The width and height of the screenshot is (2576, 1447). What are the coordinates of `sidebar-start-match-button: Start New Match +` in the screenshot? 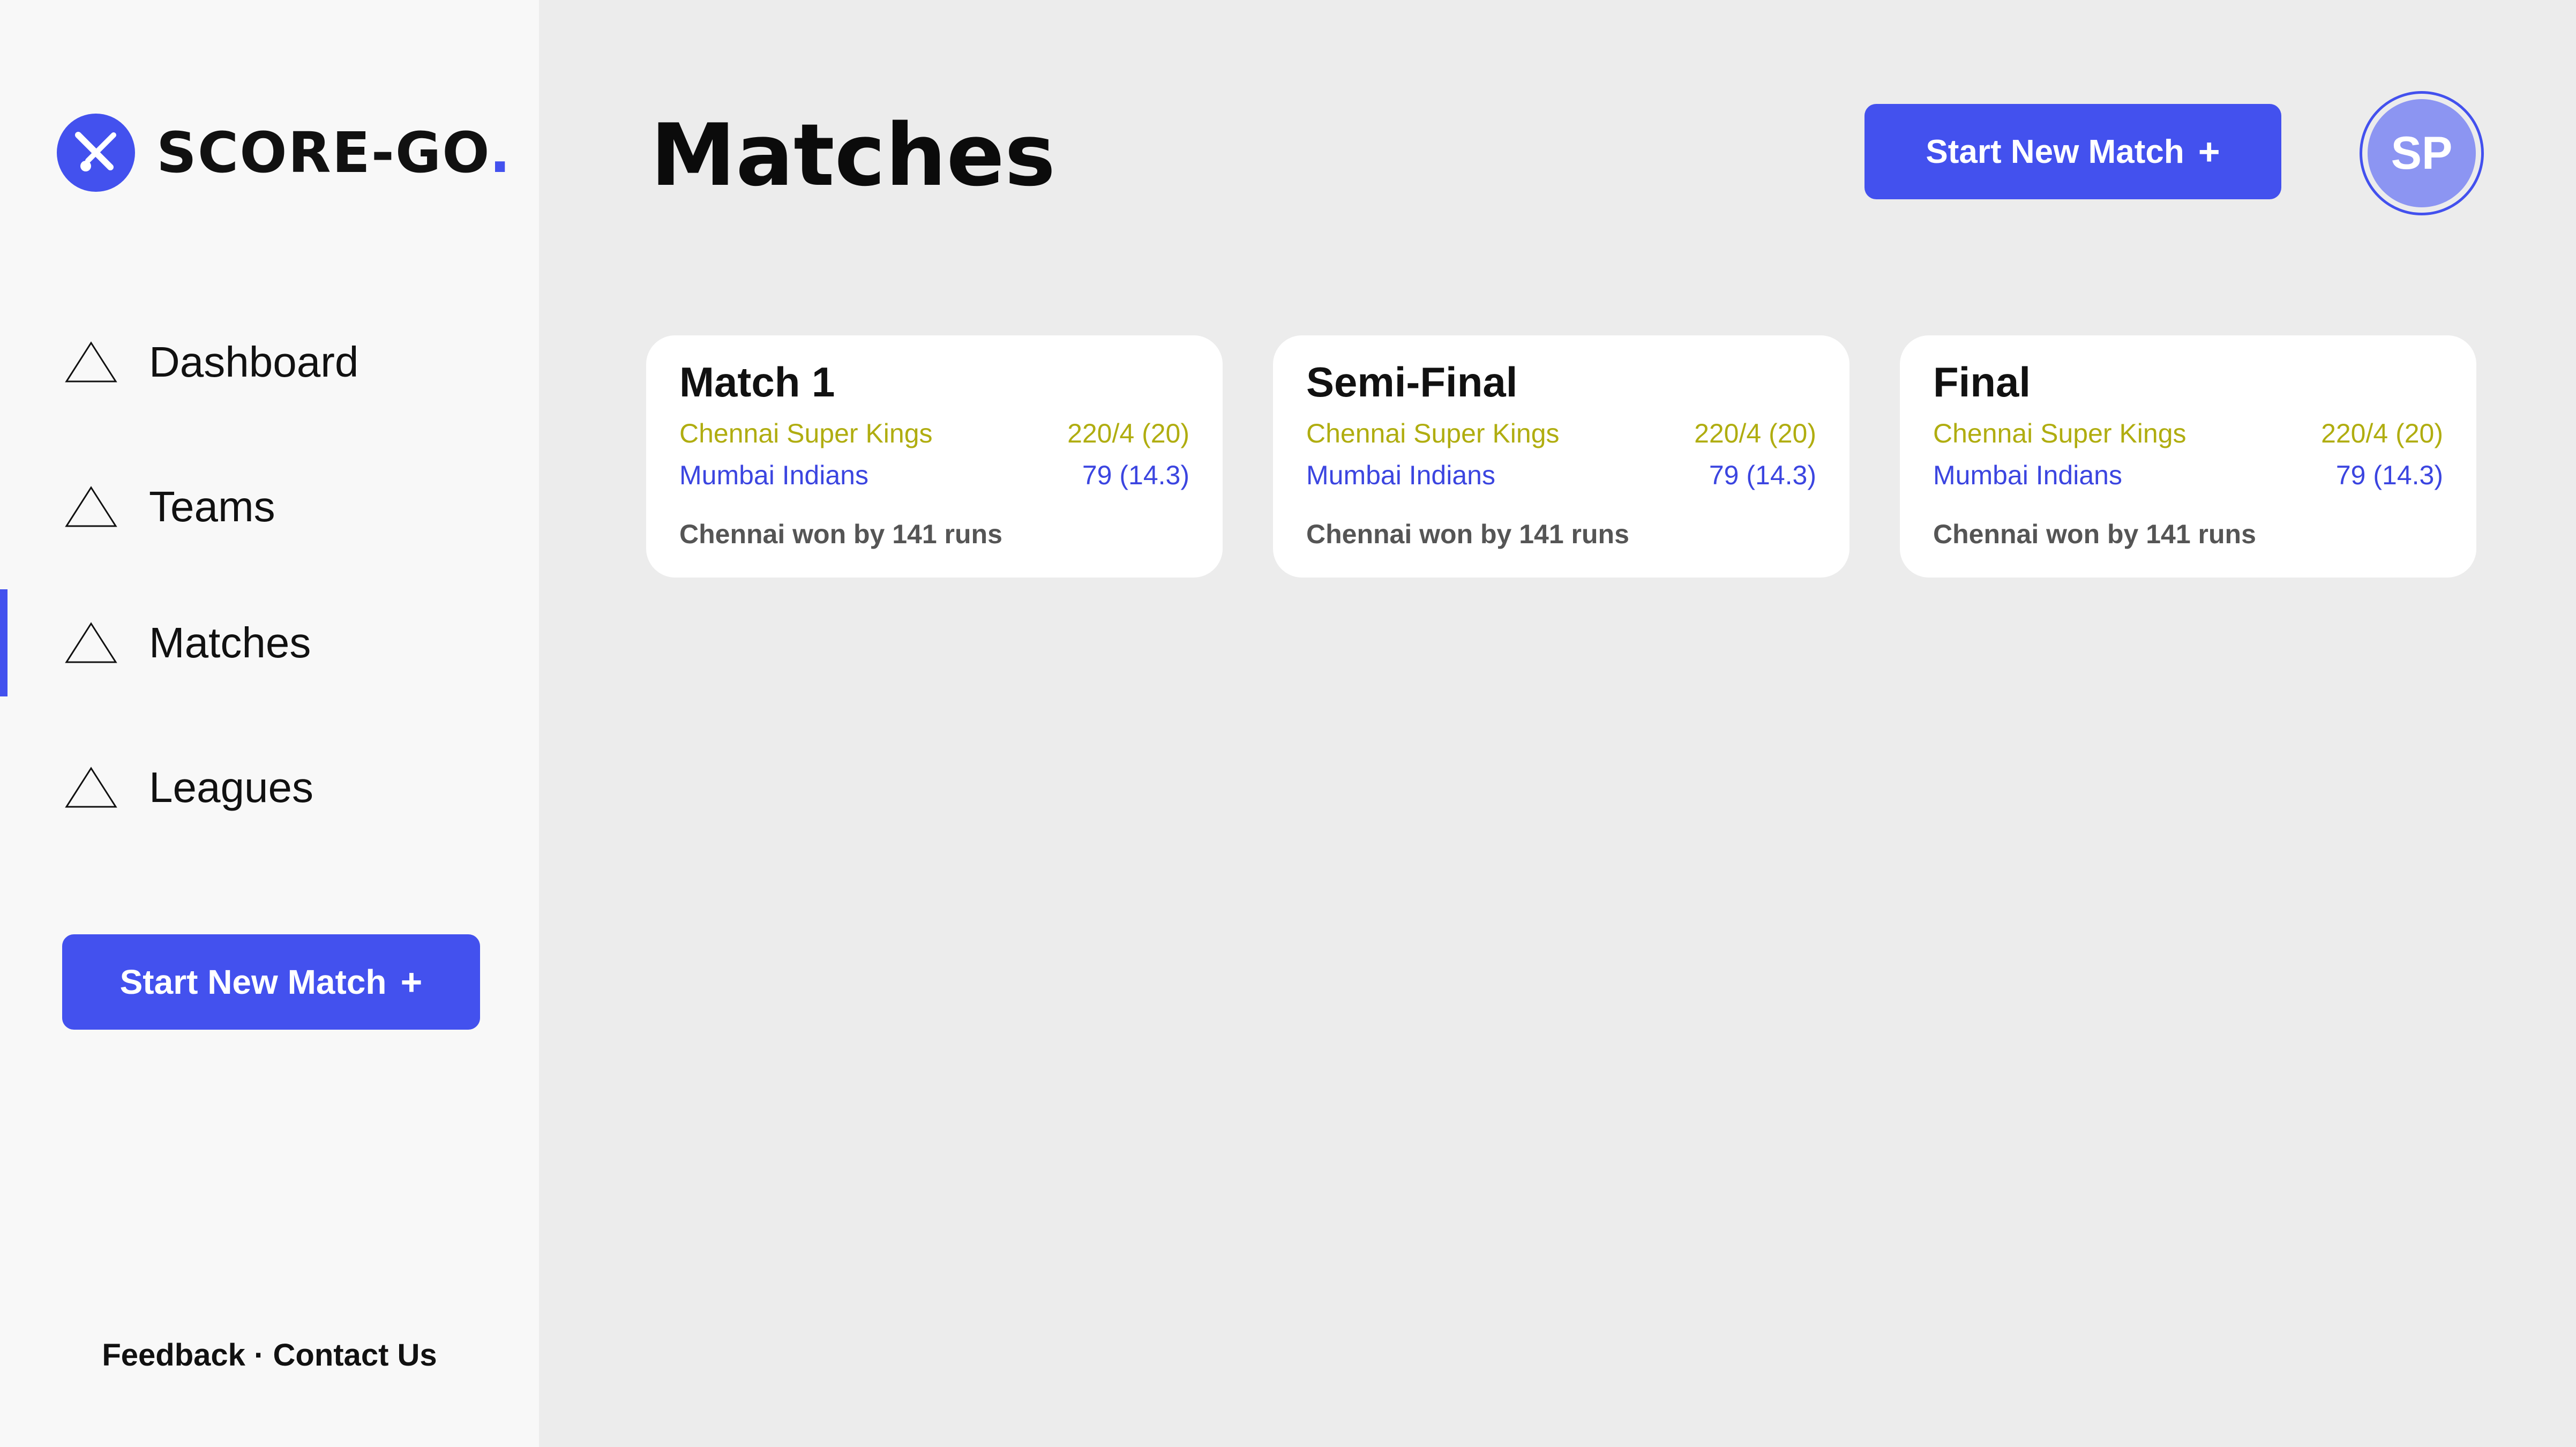 It's located at (271, 982).